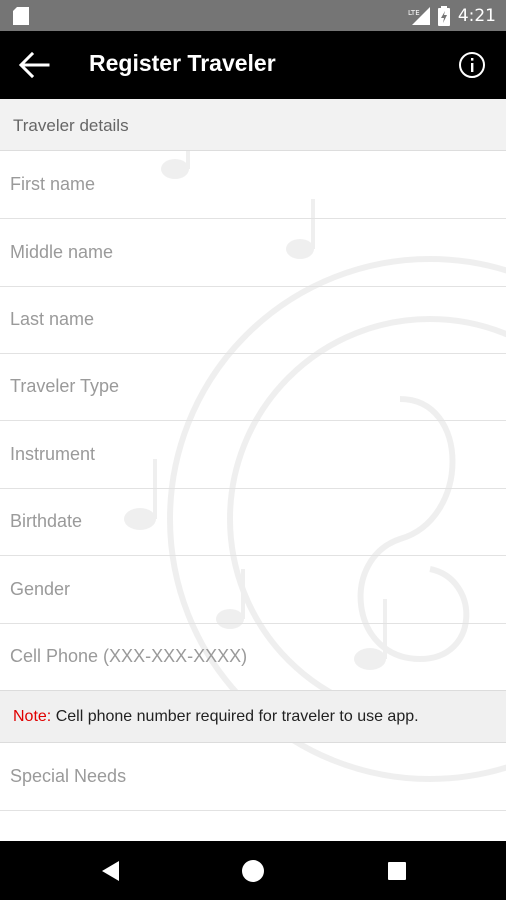  Describe the element at coordinates (253, 15) in the screenshot. I see `status-bar: LTE 4:21` at that location.